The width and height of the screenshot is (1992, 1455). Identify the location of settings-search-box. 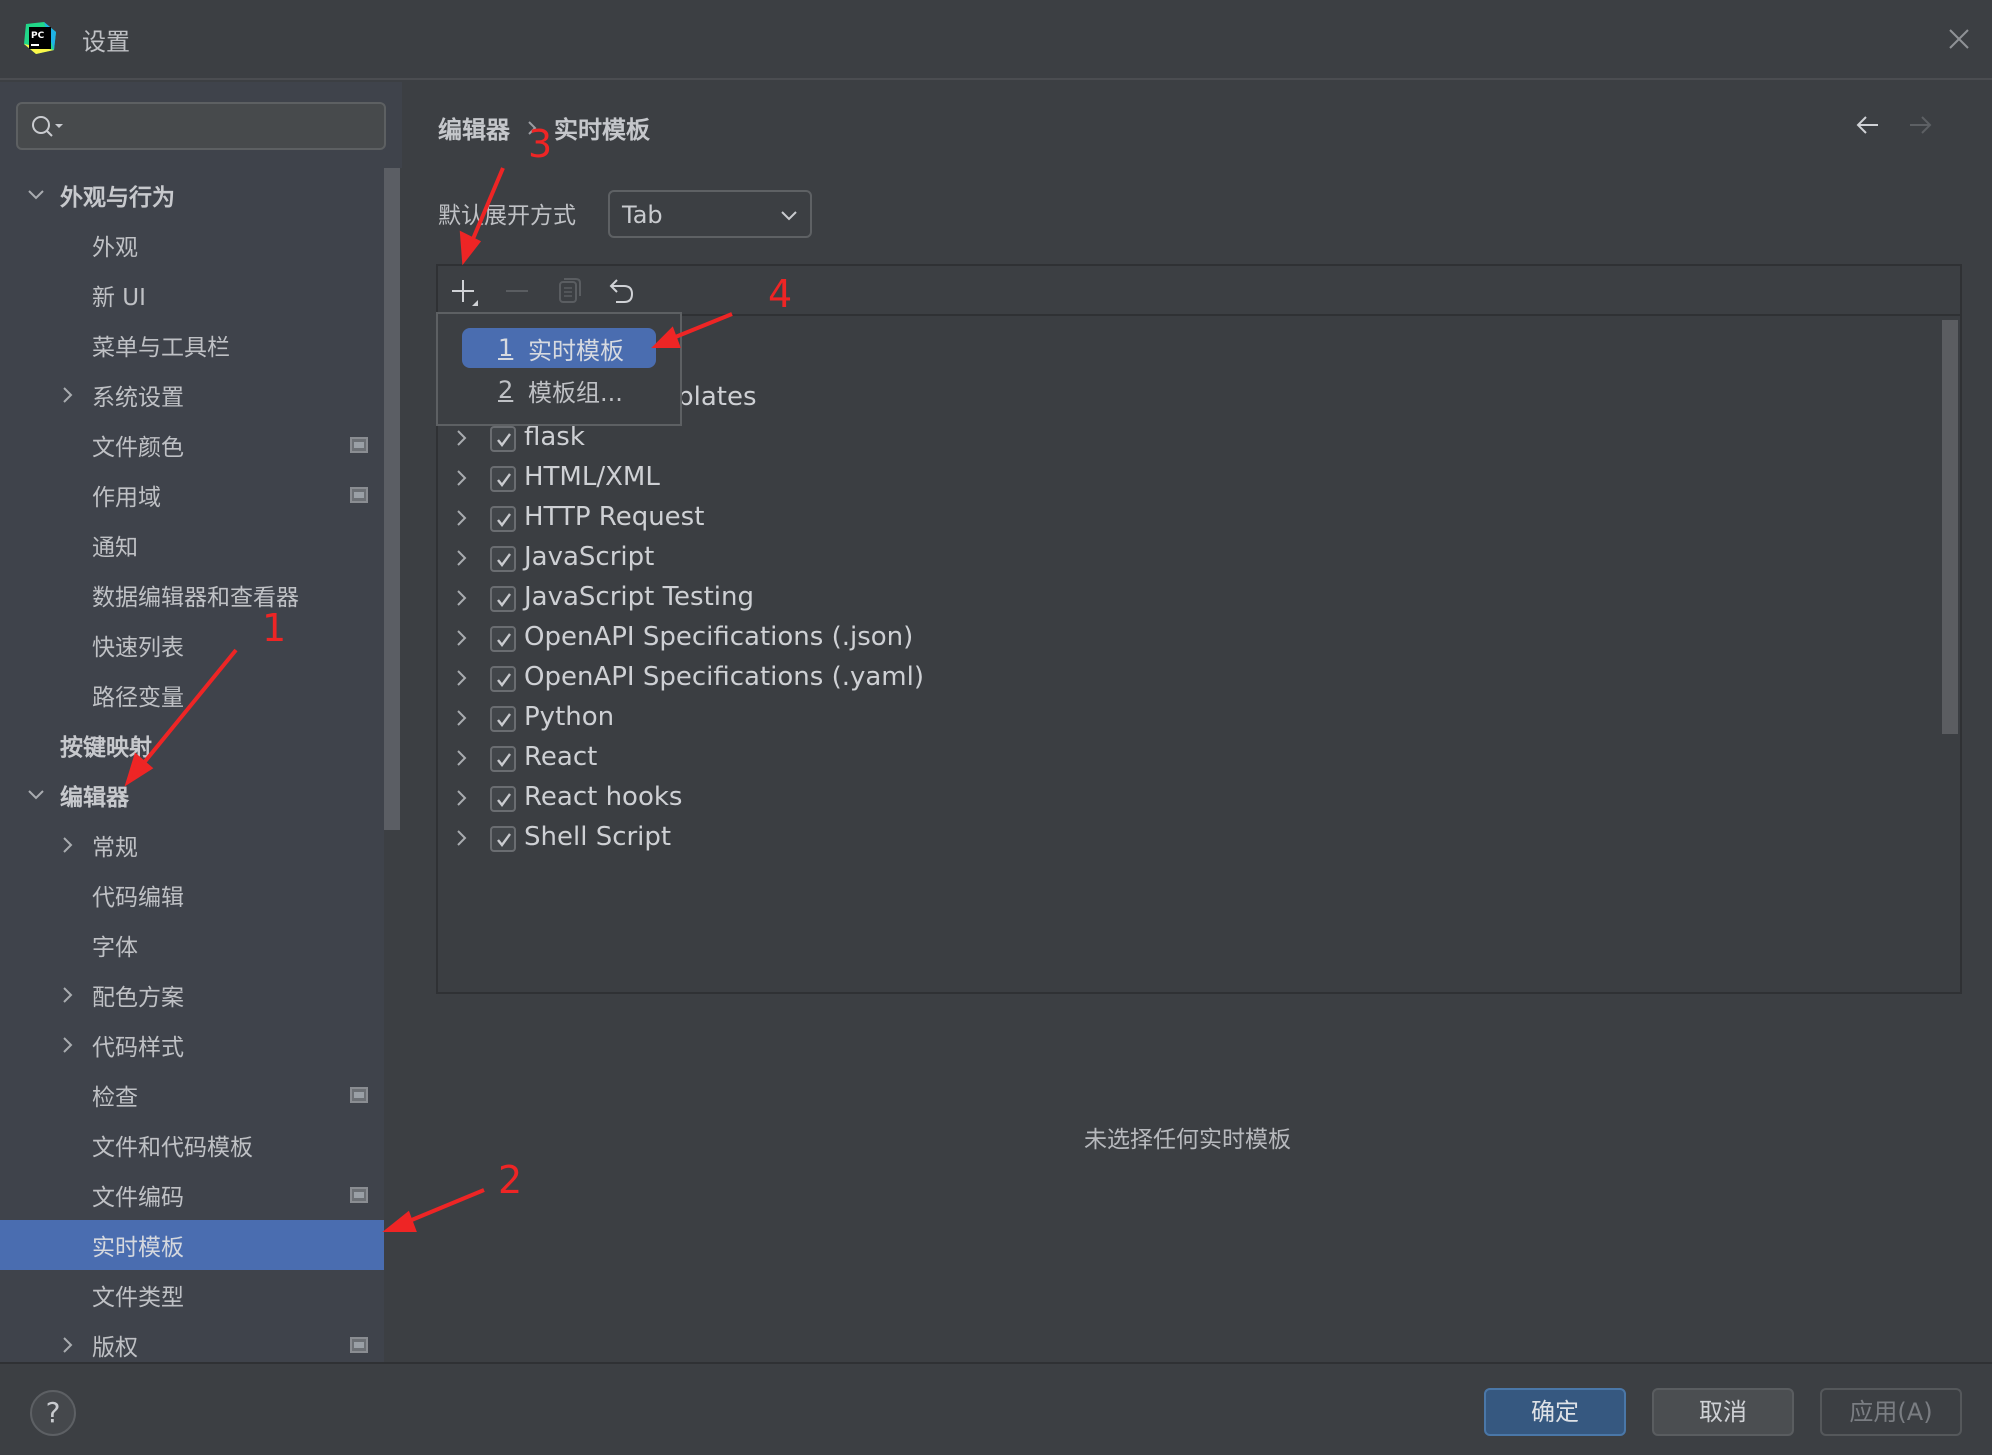
(201, 126).